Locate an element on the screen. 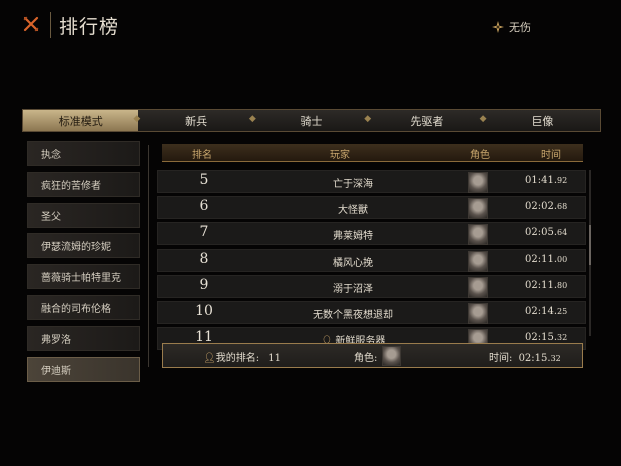  player-cell: 溺于沼泽 is located at coordinates (353, 287).